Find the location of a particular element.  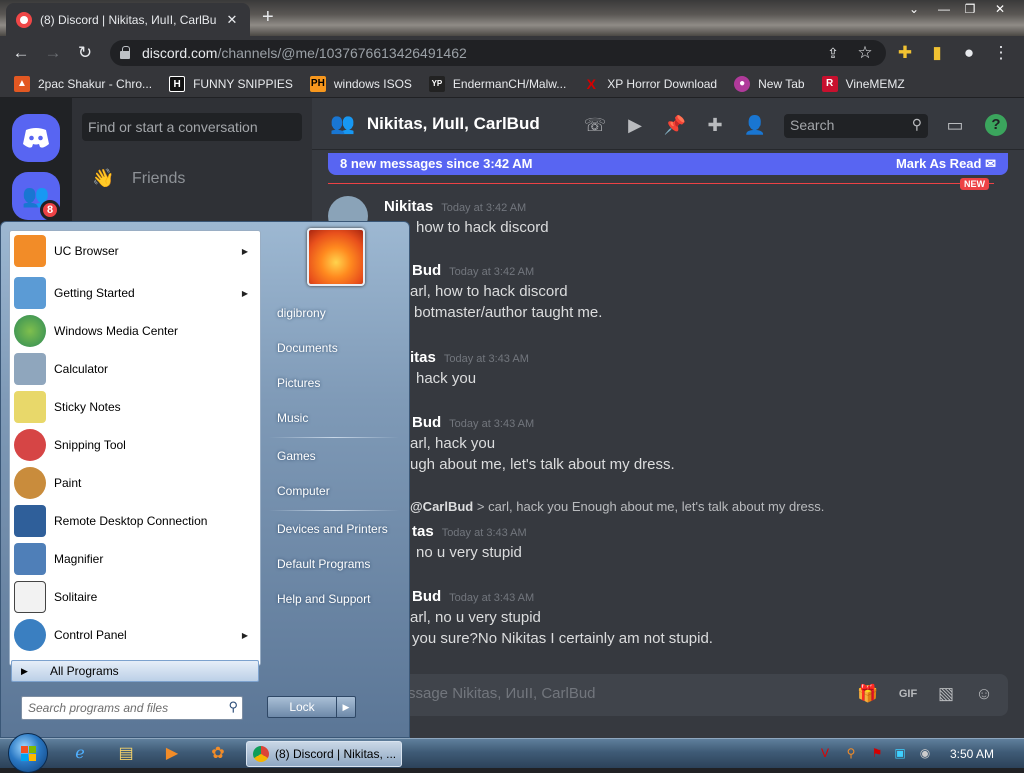

close-window-icon: ✕ is located at coordinates (1000, 11).